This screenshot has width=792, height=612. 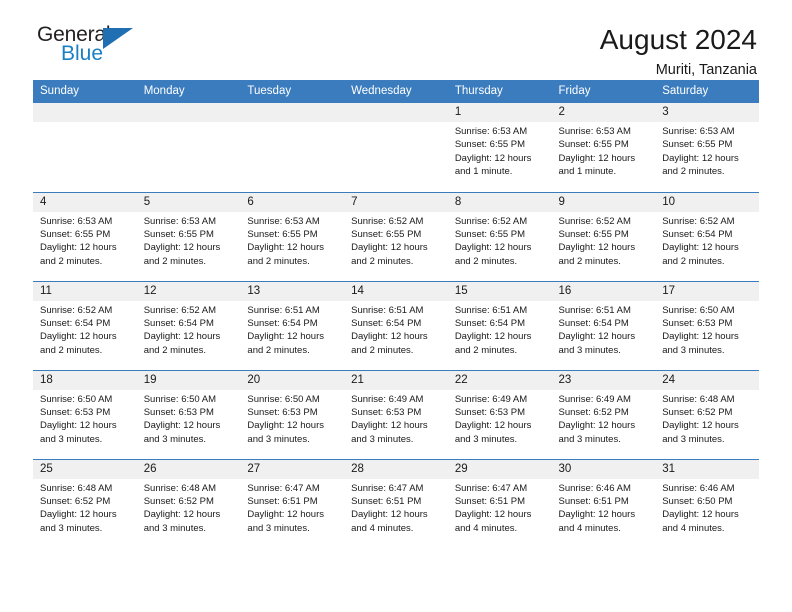 I want to click on day-number: 3, so click(x=707, y=112).